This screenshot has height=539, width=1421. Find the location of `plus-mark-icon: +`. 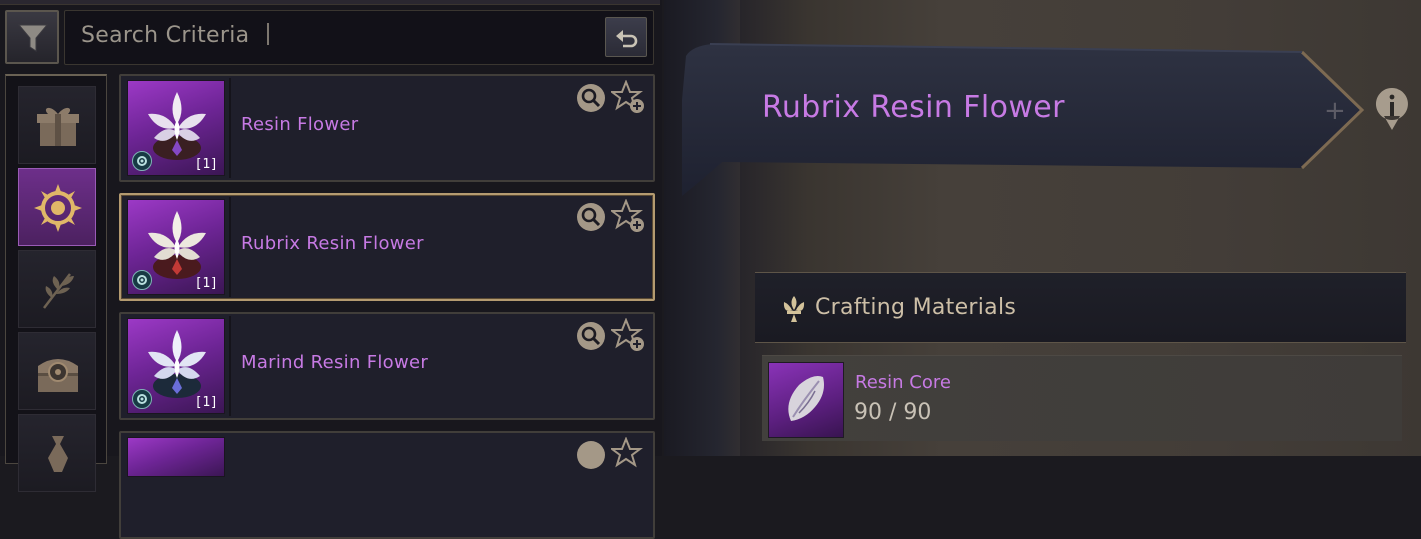

plus-mark-icon: + is located at coordinates (1335, 111).